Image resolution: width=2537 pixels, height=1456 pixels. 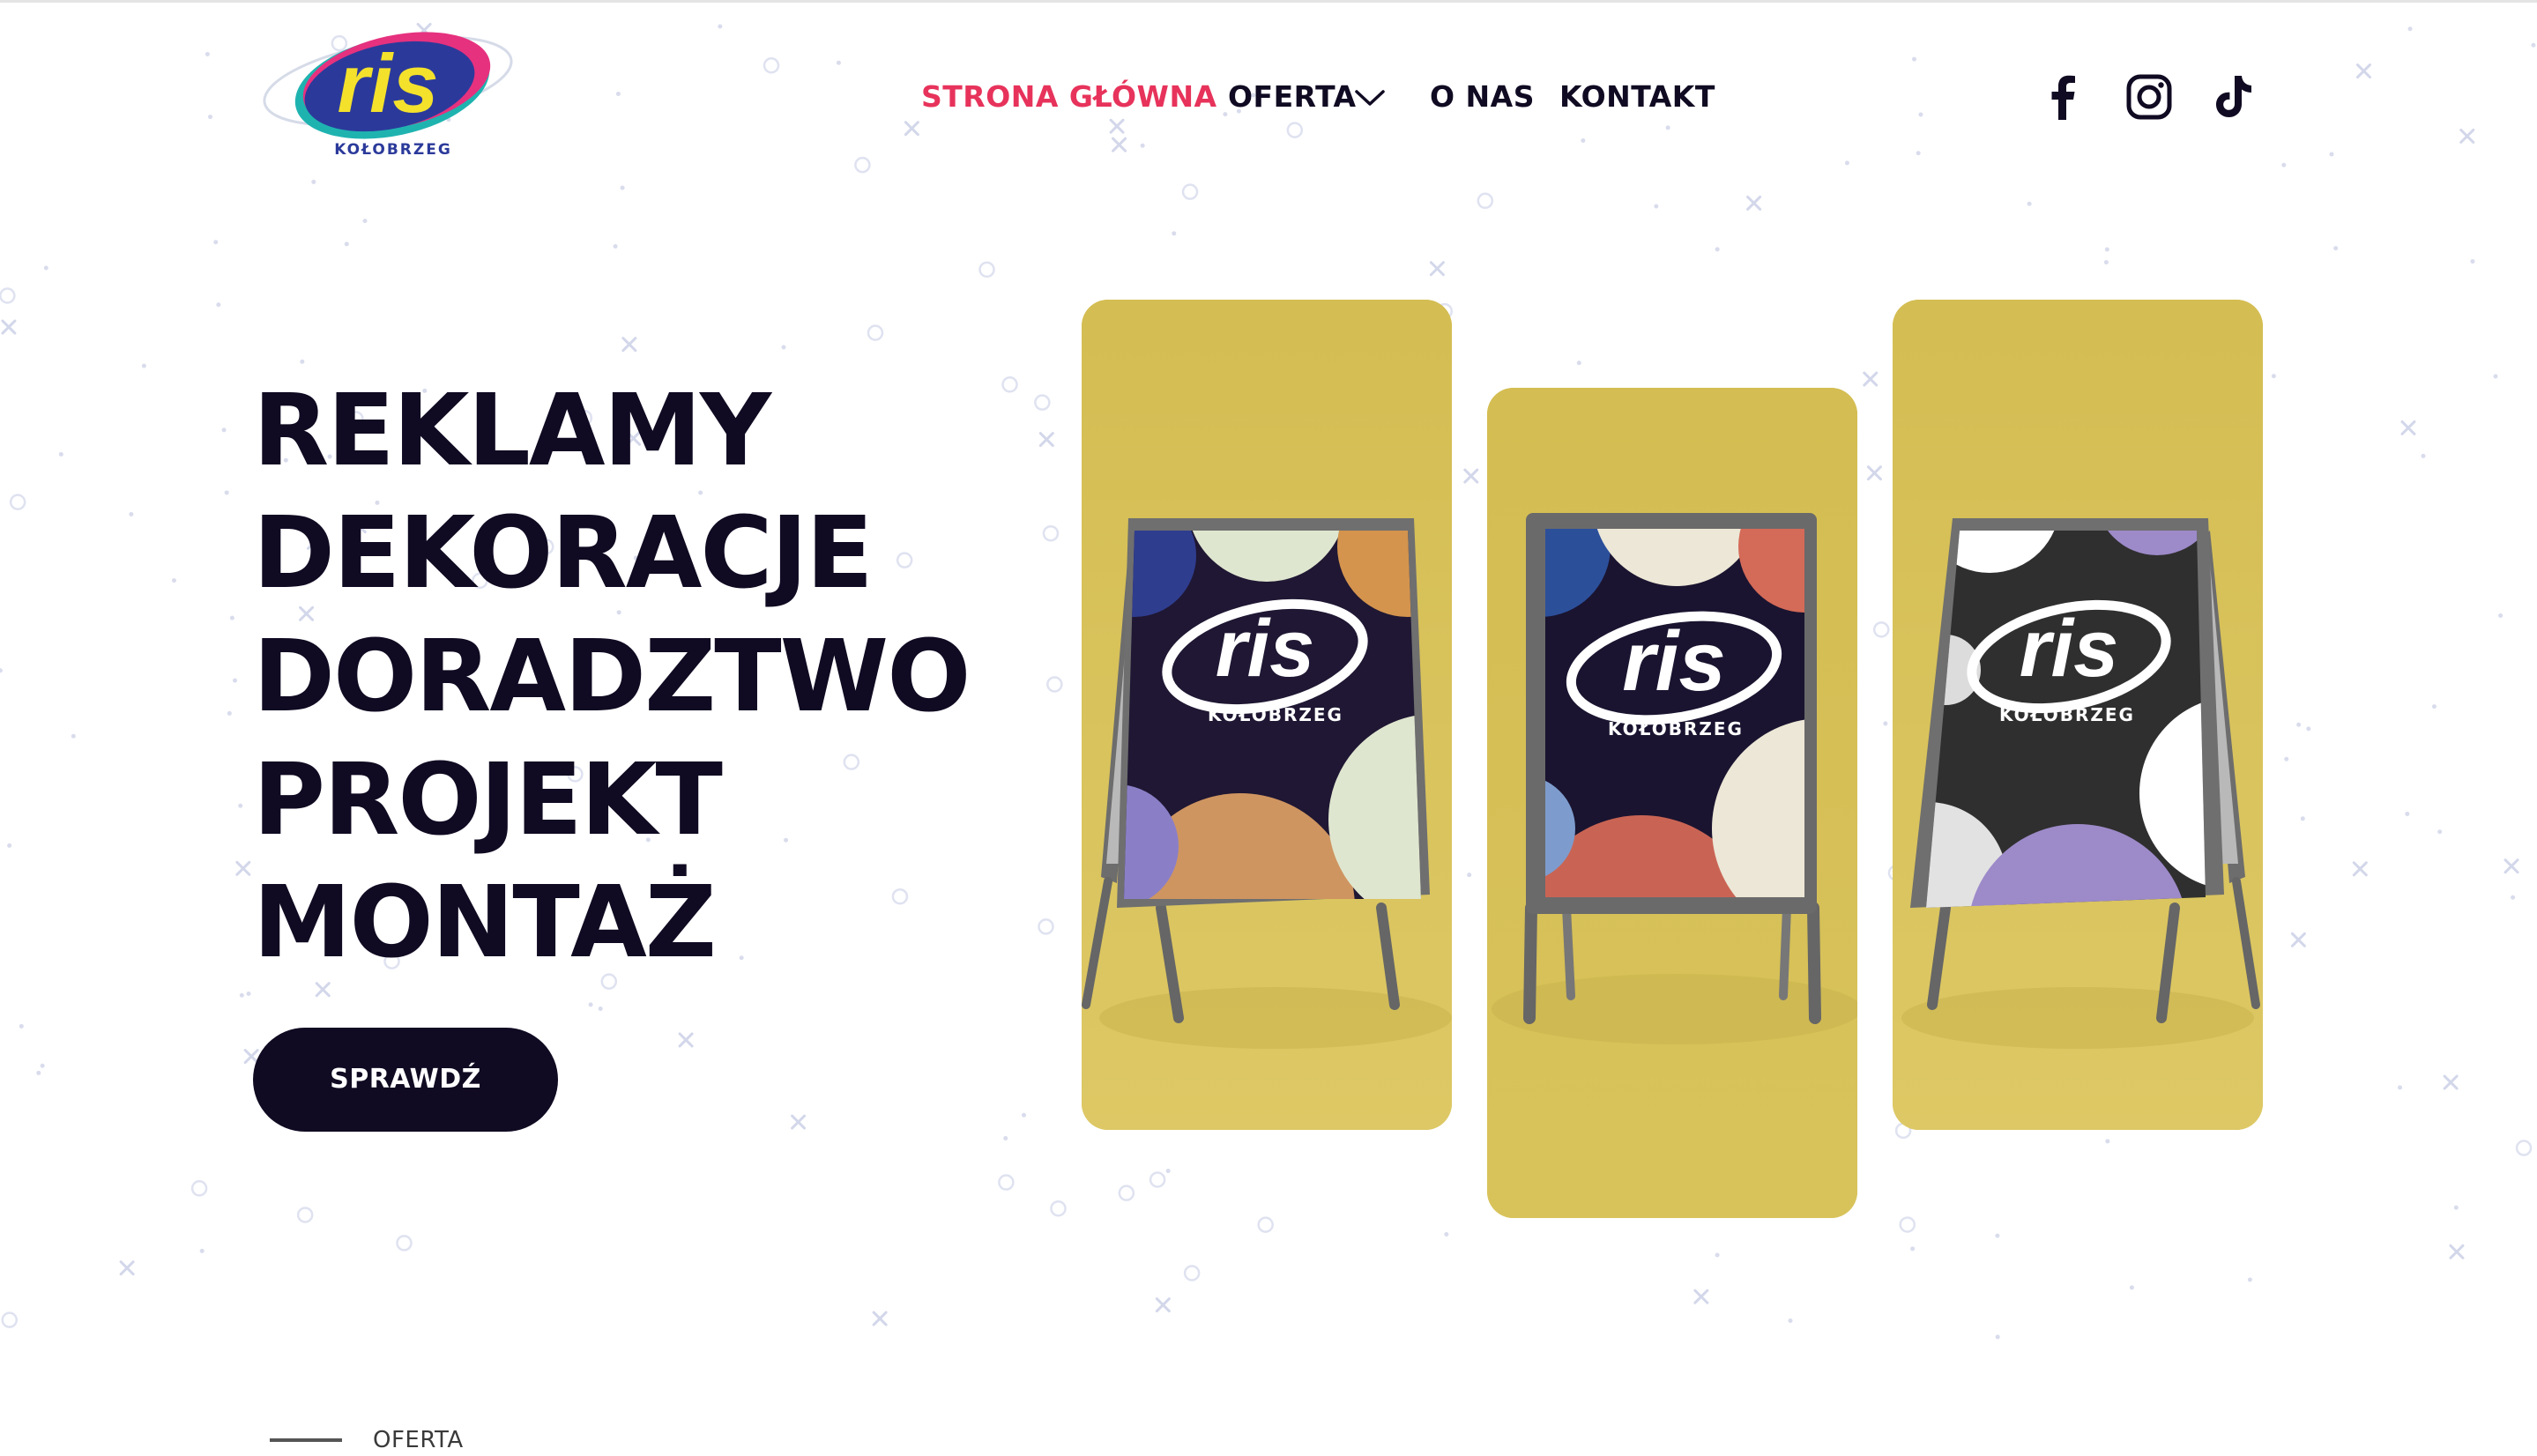 I want to click on nav-item-about: O NAS, so click(x=1482, y=97).